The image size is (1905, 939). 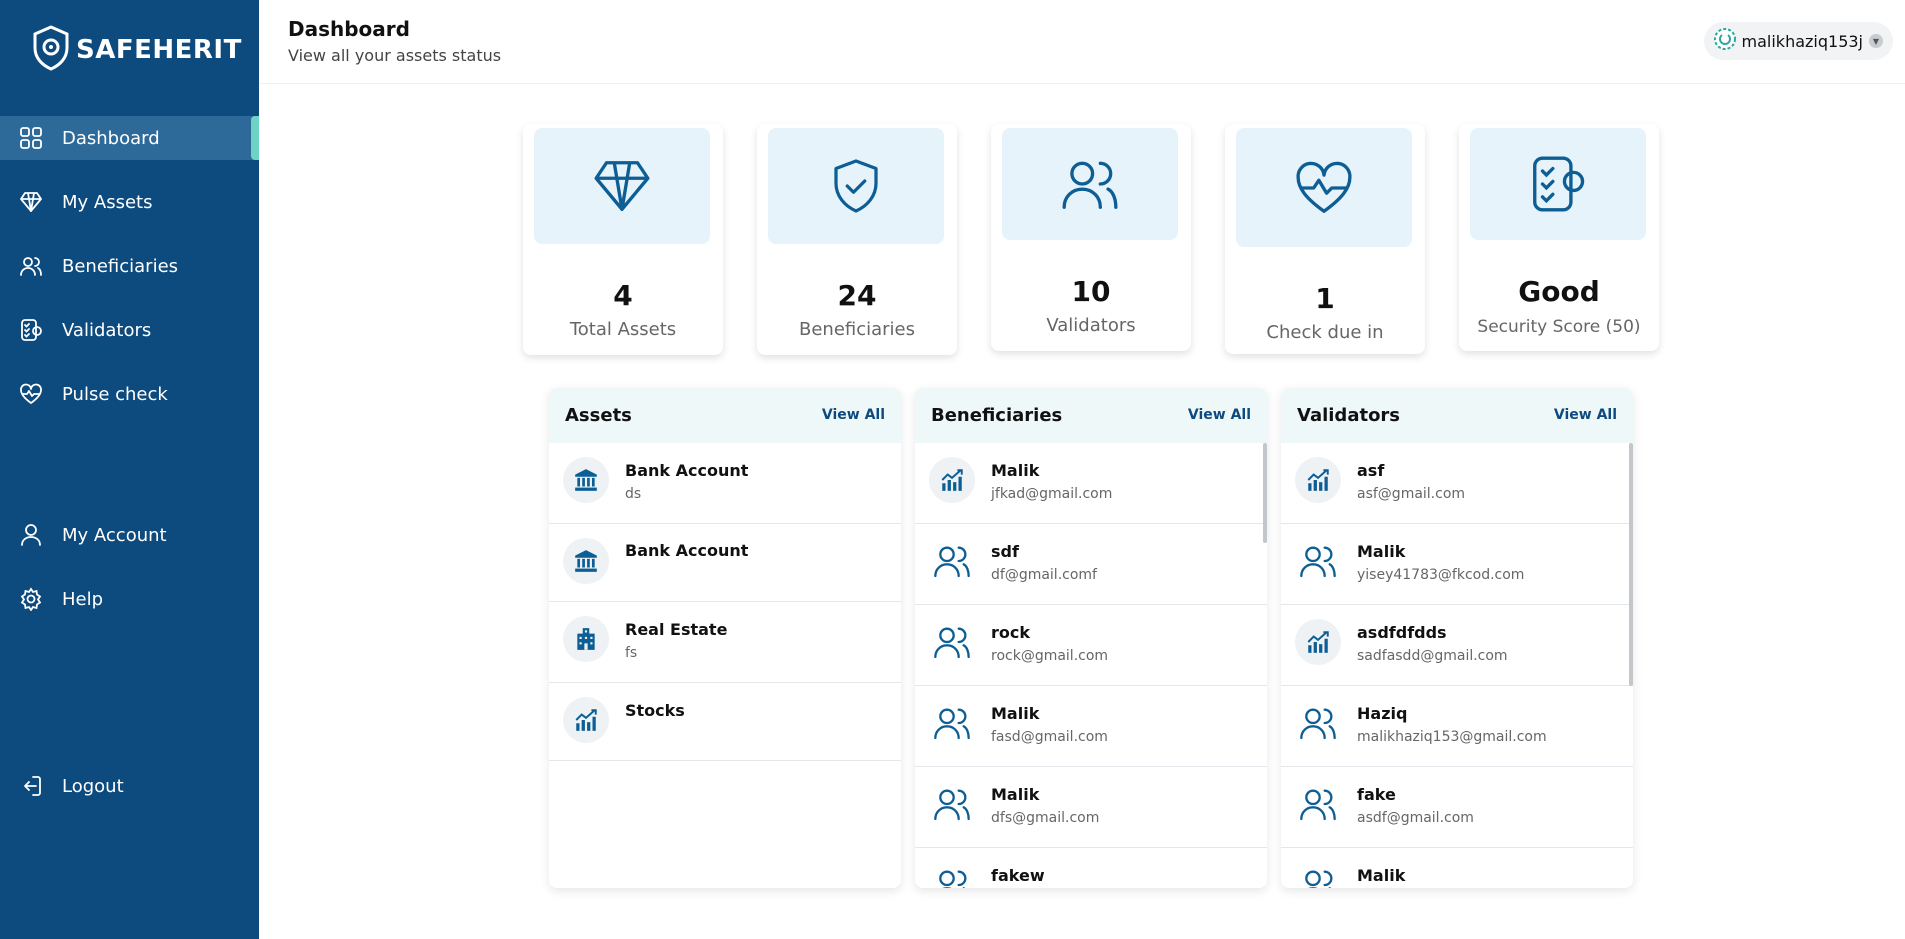 I want to click on list-item: Real Estate fs, so click(x=725, y=642).